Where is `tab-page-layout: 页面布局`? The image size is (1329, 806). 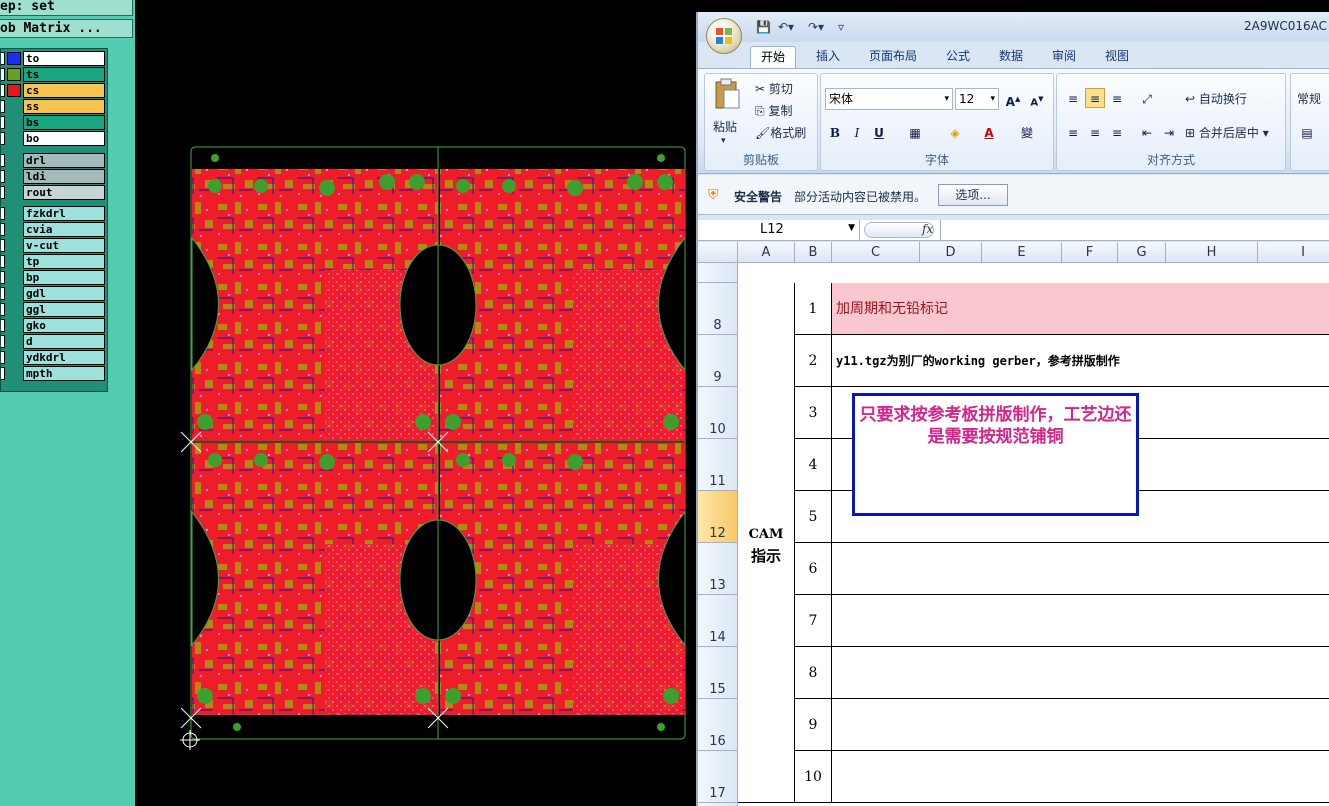 tab-page-layout: 页面布局 is located at coordinates (893, 57).